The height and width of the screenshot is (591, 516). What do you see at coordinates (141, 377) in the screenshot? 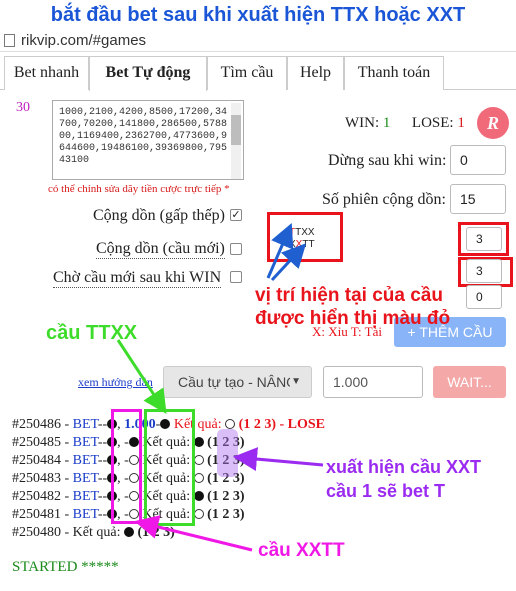
I see `arrow-to-ttxx` at bounding box center [141, 377].